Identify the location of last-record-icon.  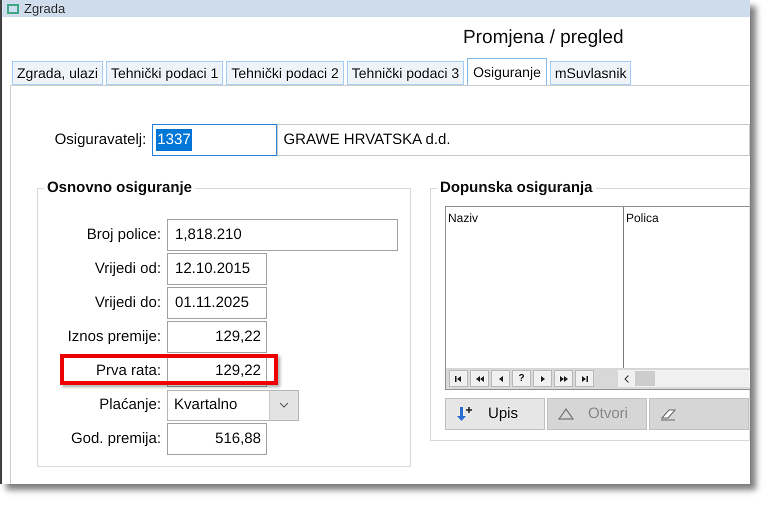
(585, 379).